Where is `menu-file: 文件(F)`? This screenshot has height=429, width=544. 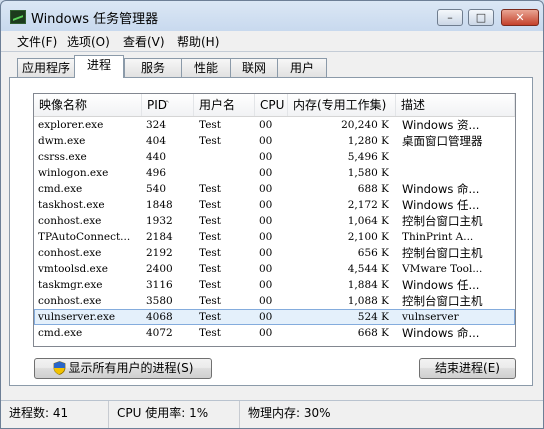
menu-file: 文件(F) is located at coordinates (37, 41).